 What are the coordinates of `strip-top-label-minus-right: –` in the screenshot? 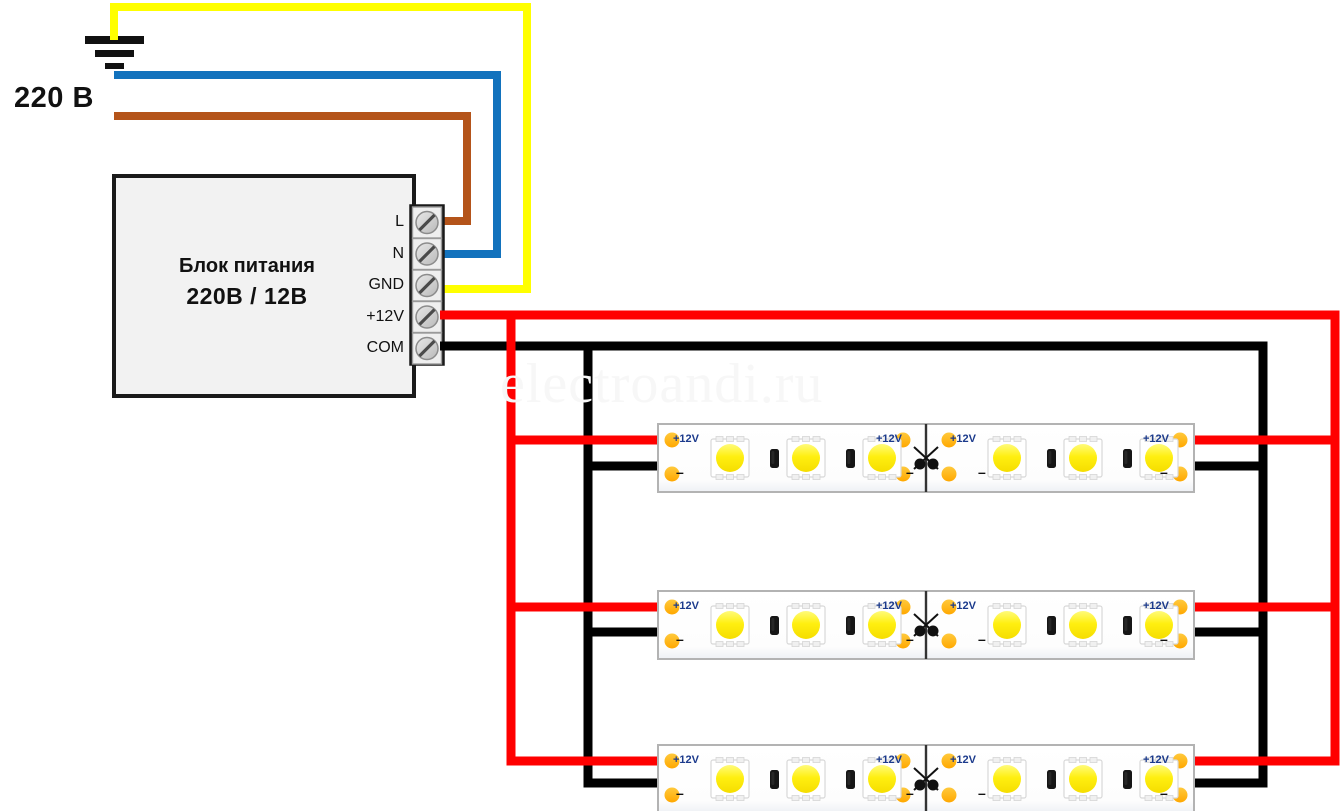 It's located at (1164, 472).